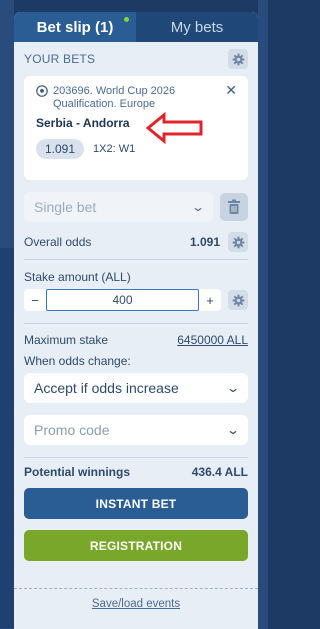  What do you see at coordinates (126, 19) in the screenshot?
I see `notification-dot` at bounding box center [126, 19].